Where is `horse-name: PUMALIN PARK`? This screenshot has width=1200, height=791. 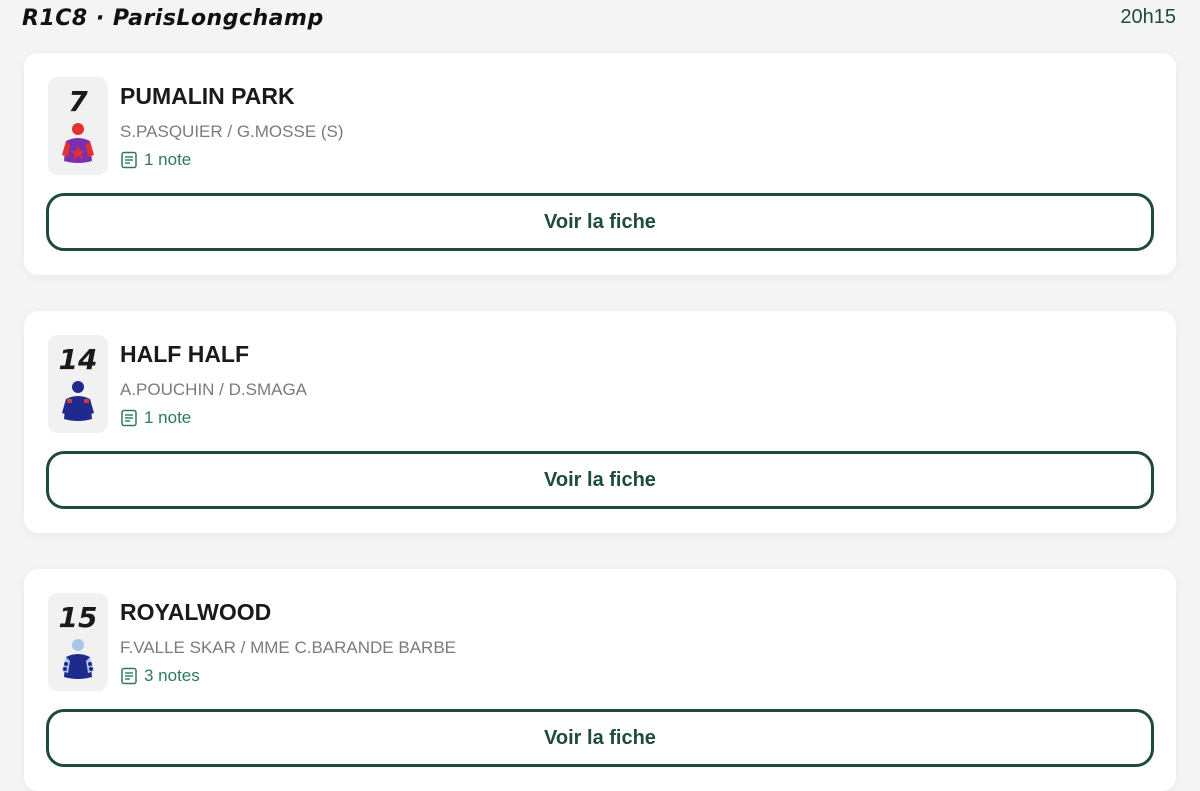 horse-name: PUMALIN PARK is located at coordinates (207, 96).